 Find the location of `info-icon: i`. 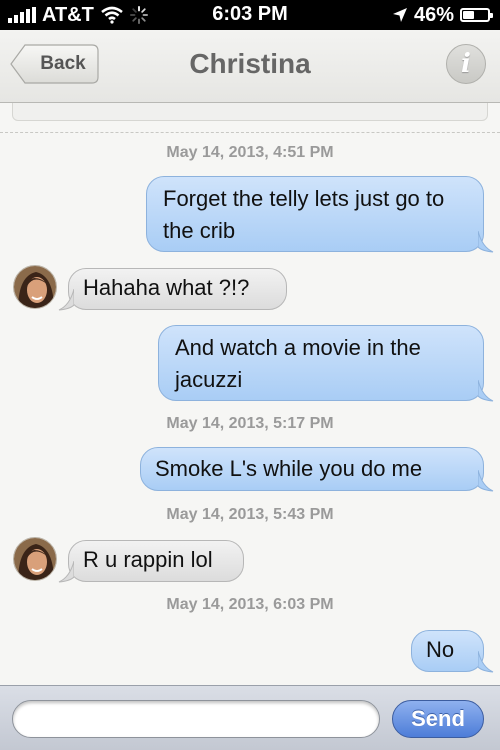

info-icon: i is located at coordinates (466, 64).